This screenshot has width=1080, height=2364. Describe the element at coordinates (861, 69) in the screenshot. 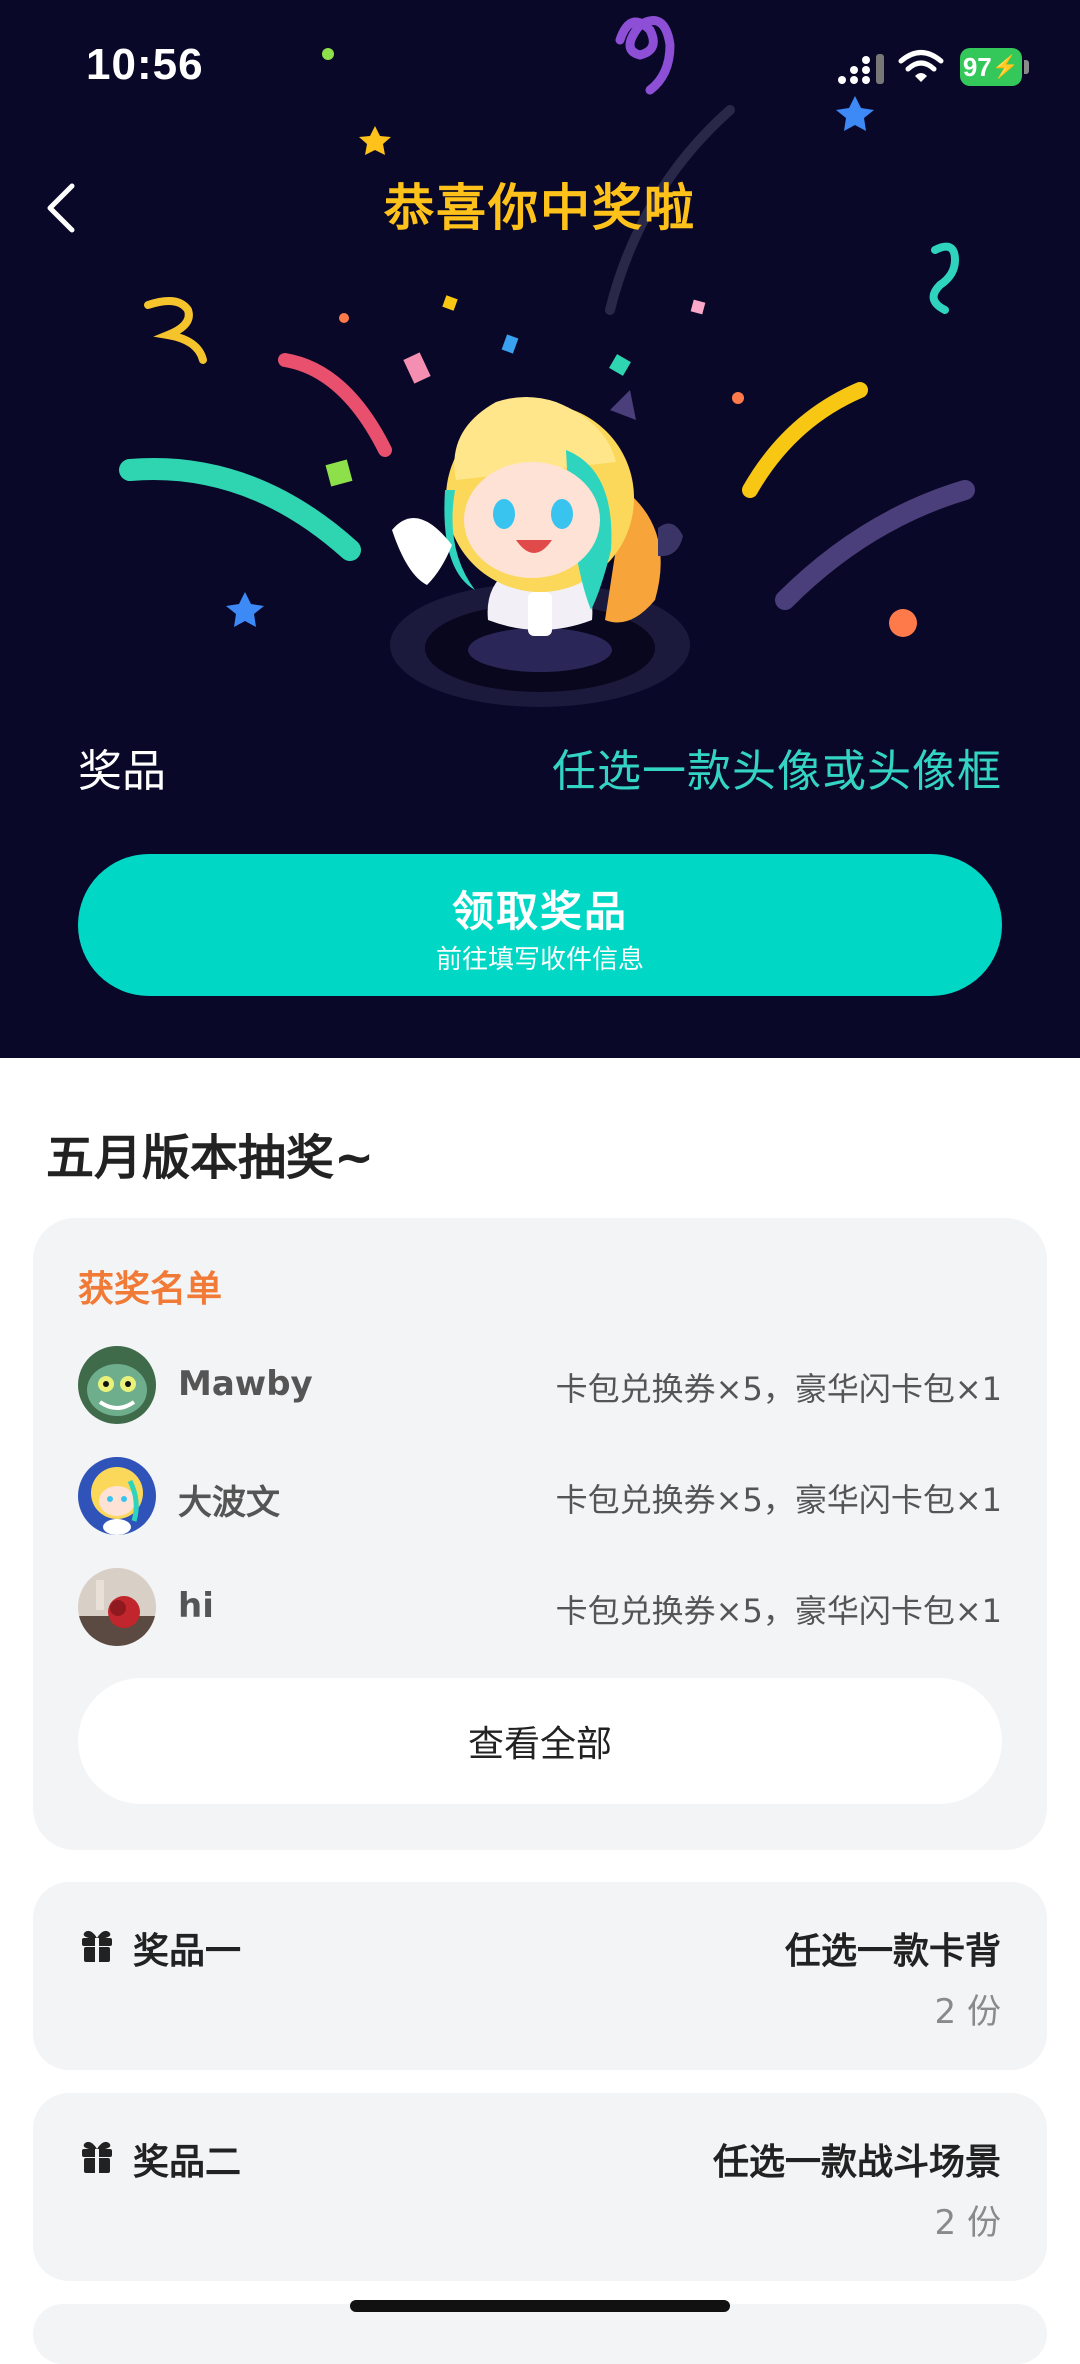

I see `signal-icon` at that location.